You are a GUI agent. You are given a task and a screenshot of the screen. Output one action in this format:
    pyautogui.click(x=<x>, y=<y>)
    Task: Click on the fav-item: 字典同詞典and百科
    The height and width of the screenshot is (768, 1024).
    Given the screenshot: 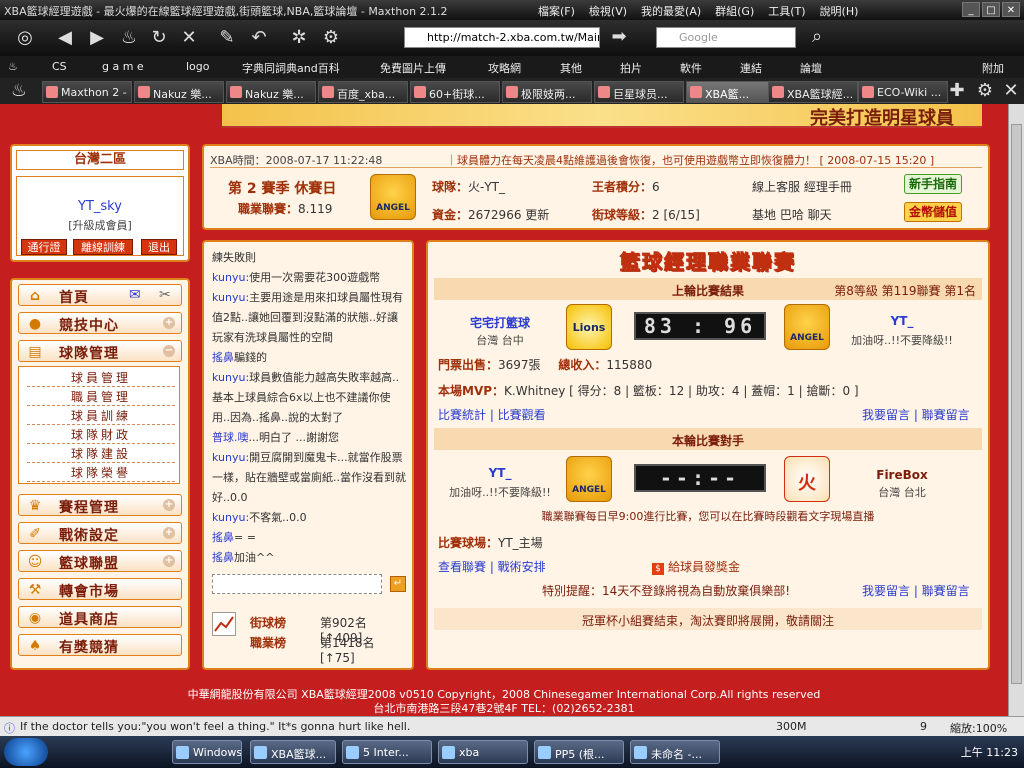 What is the action you would take?
    pyautogui.click(x=291, y=68)
    